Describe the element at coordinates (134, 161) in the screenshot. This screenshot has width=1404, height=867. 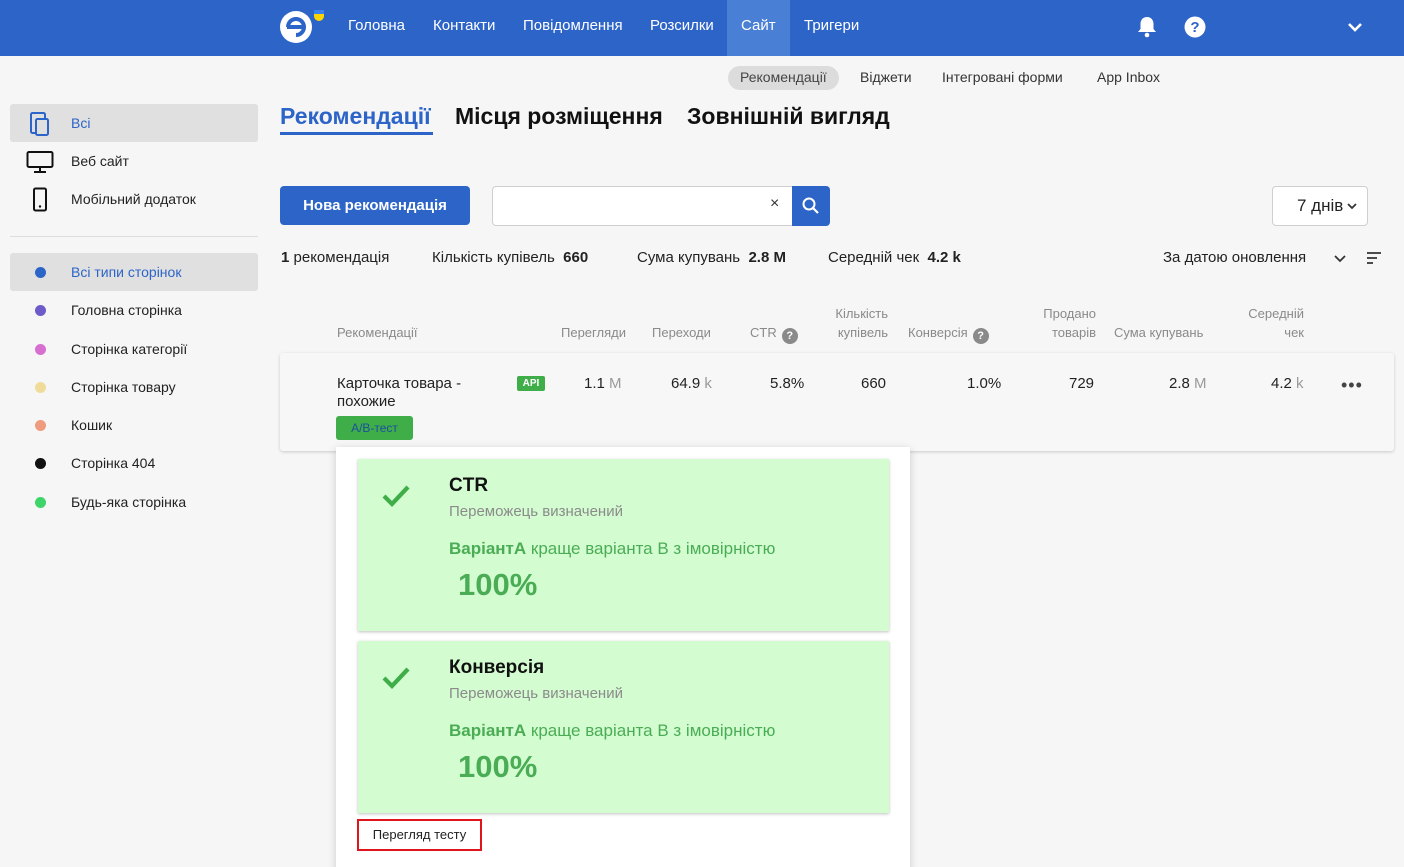
I see `sidebar-item-website: Веб сайт` at that location.